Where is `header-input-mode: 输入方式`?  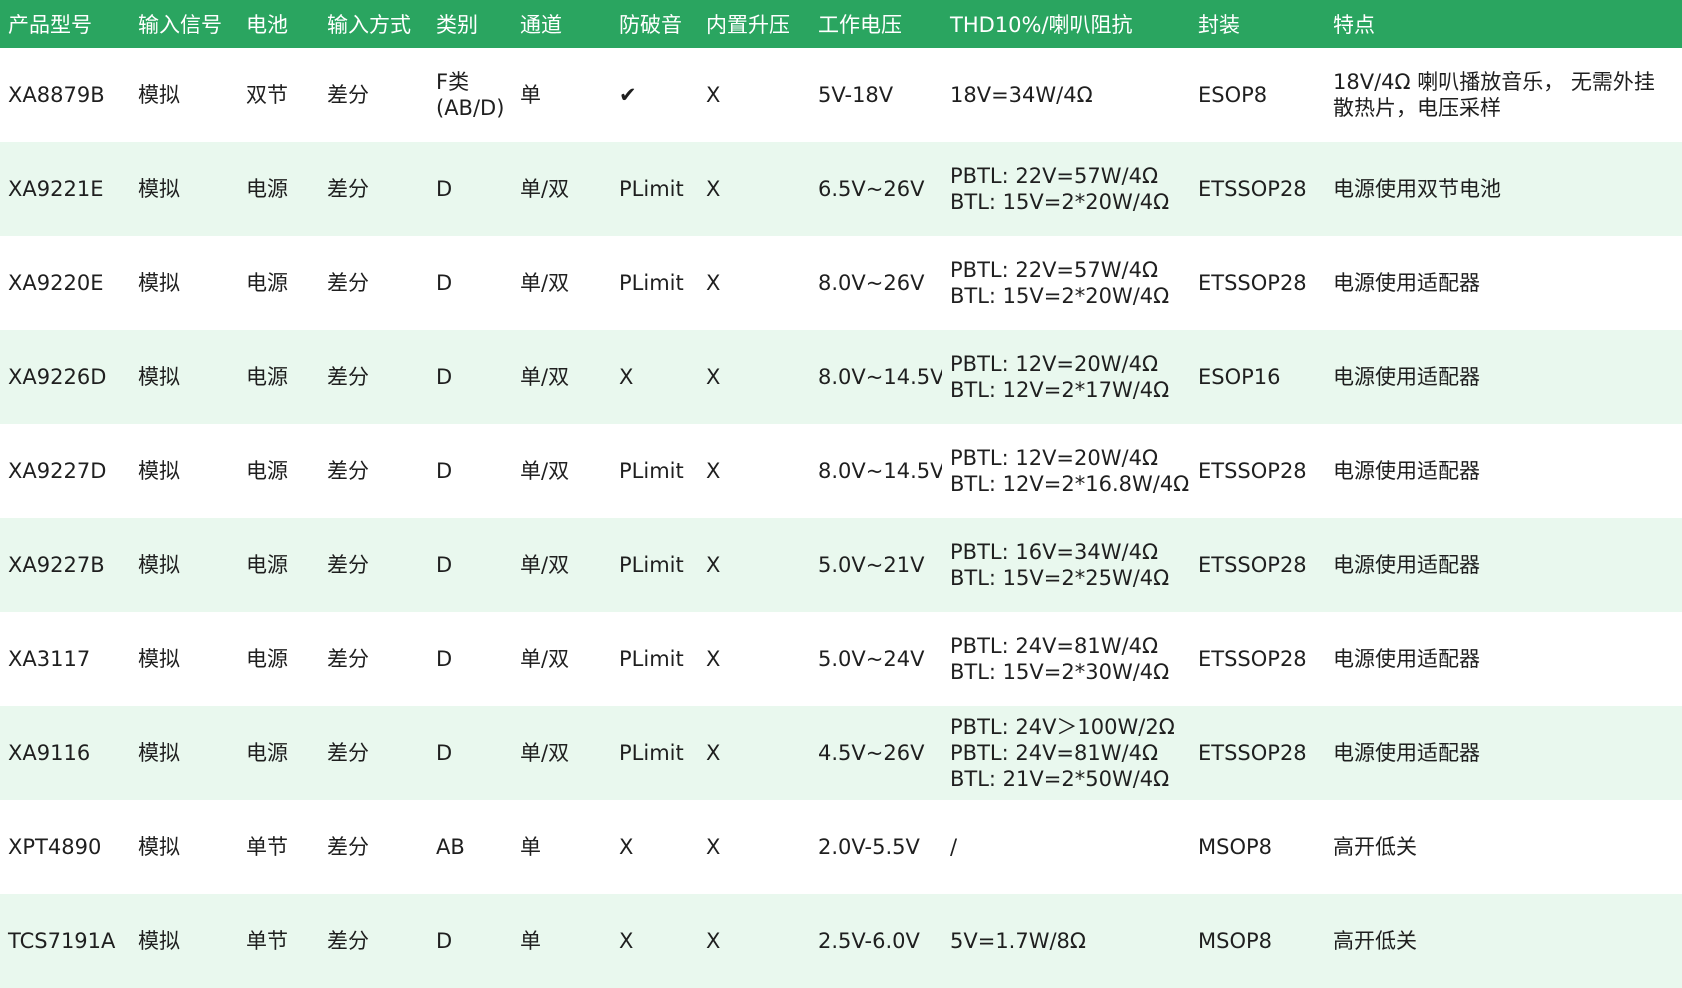 header-input-mode: 输入方式 is located at coordinates (369, 25).